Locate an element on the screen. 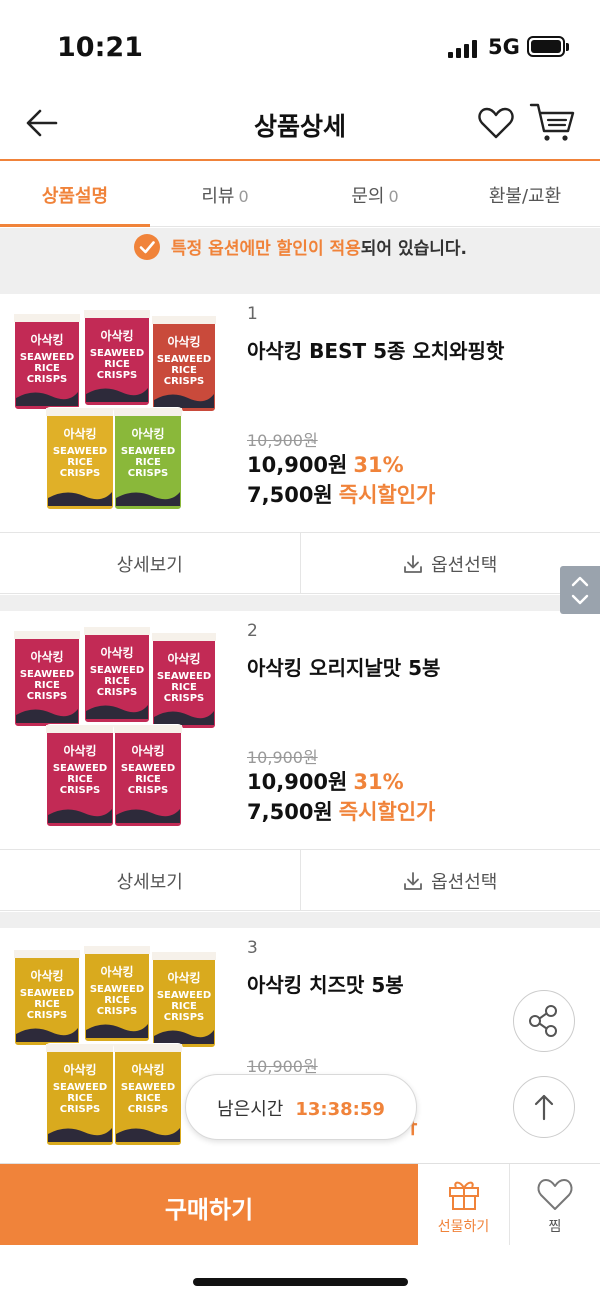 The width and height of the screenshot is (600, 1299). tab-inquiry: 문의 0 is located at coordinates (375, 194).